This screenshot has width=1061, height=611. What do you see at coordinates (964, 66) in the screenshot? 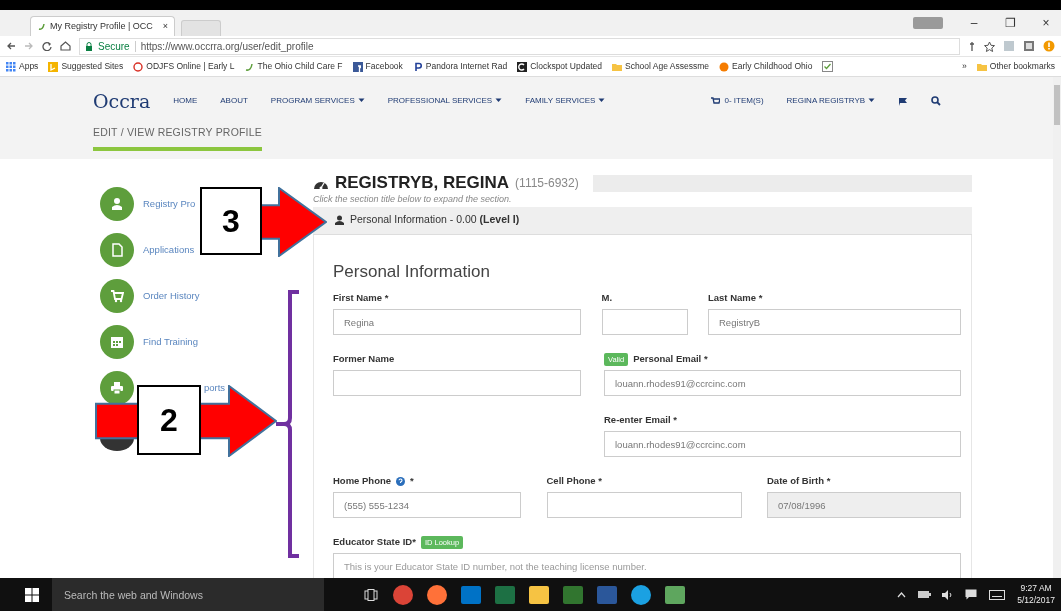
I see `more-bookmarks-button: »` at bounding box center [964, 66].